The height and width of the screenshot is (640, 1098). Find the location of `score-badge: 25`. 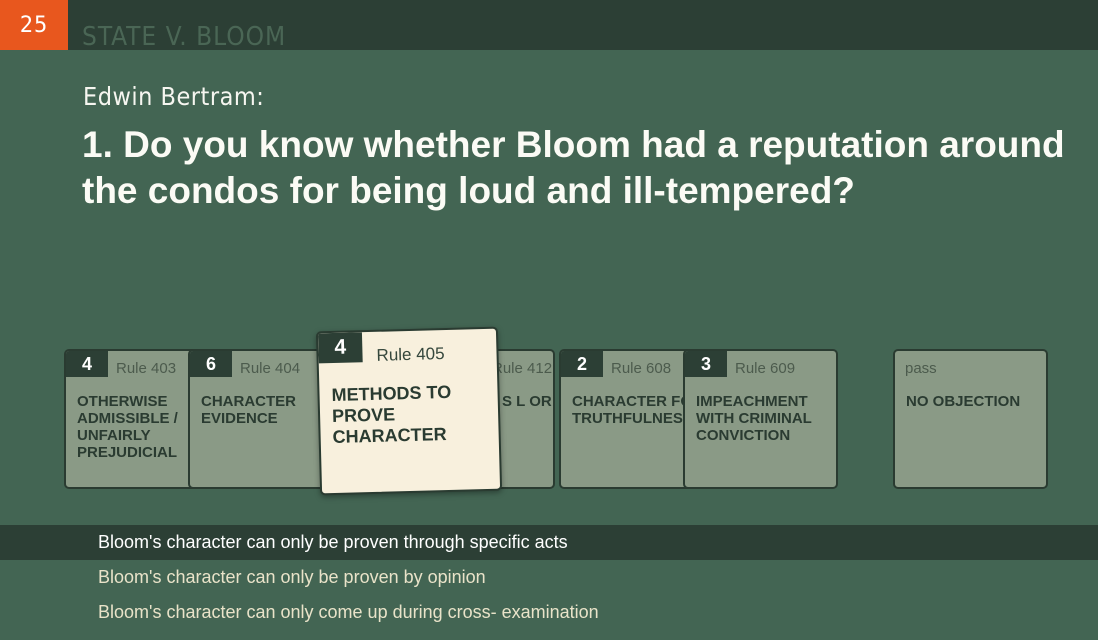

score-badge: 25 is located at coordinates (34, 25).